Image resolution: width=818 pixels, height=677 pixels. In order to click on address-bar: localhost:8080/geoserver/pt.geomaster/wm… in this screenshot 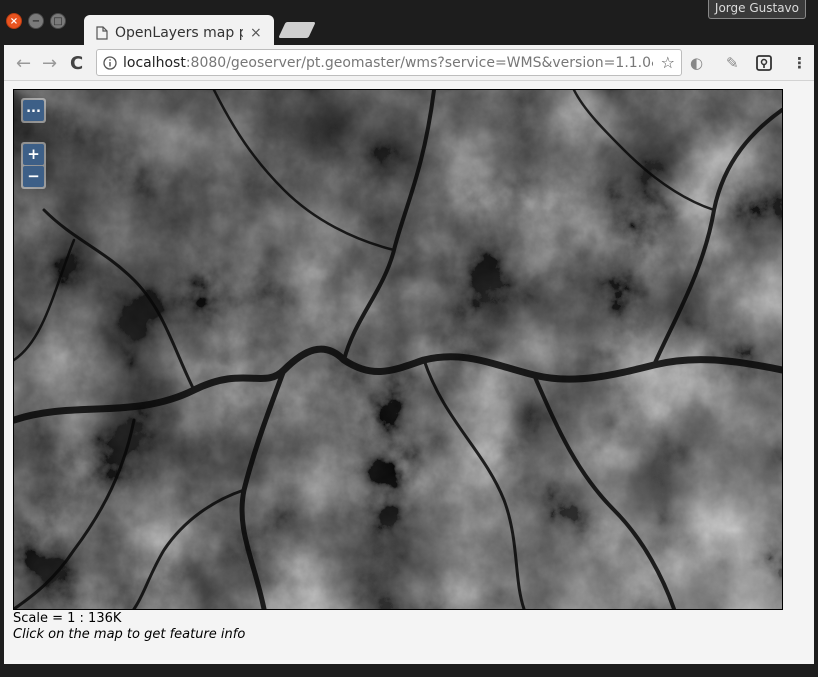, I will do `click(389, 62)`.